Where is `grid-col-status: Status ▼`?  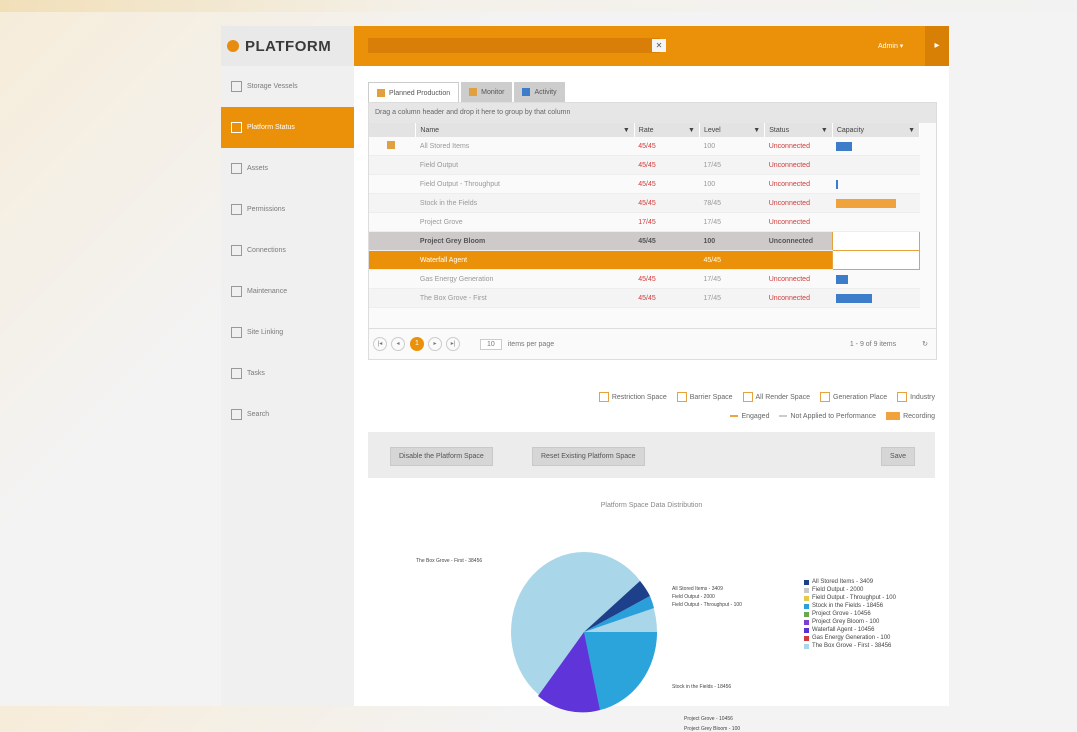
grid-col-status: Status ▼ is located at coordinates (798, 130).